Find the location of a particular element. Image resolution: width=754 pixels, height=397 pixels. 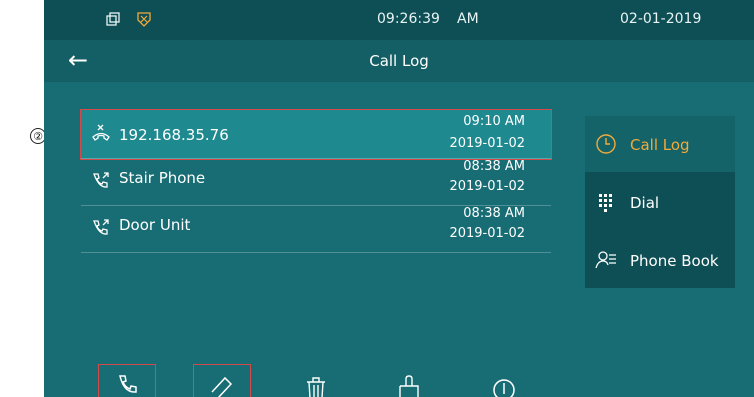

status-date: 02-01-2019 is located at coordinates (661, 19).